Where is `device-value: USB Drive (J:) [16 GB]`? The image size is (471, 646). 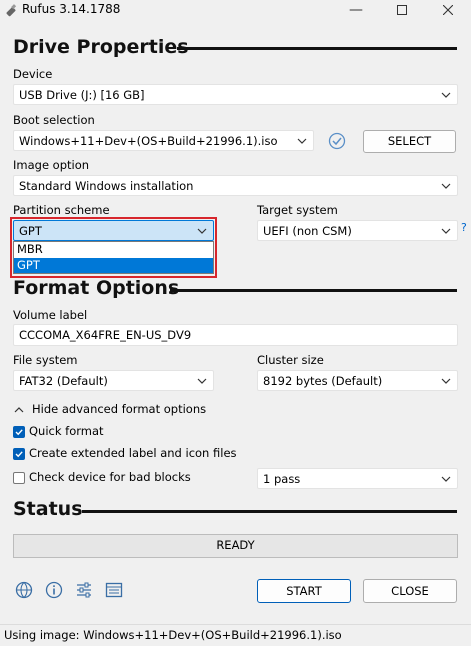 device-value: USB Drive (J:) [16 GB] is located at coordinates (82, 95).